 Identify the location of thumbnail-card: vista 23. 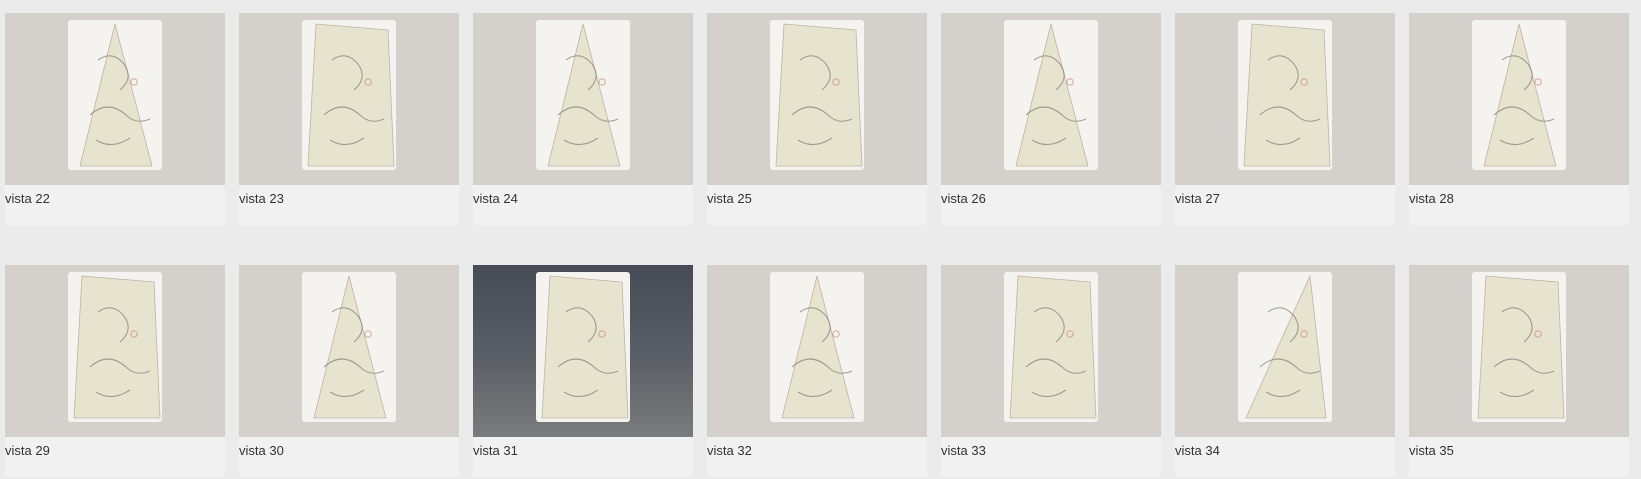
(349, 119).